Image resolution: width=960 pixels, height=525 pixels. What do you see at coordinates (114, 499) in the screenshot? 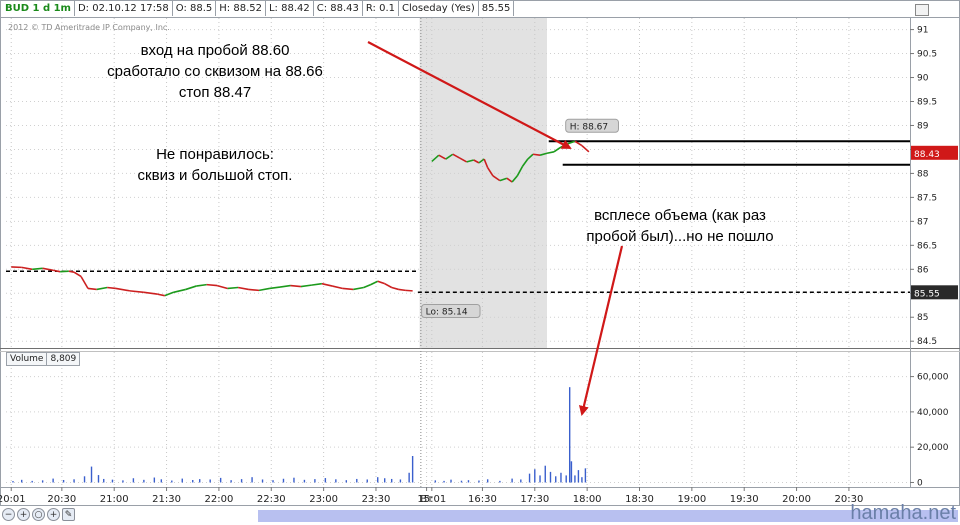
I see `time-tick-label: 21:00` at bounding box center [114, 499].